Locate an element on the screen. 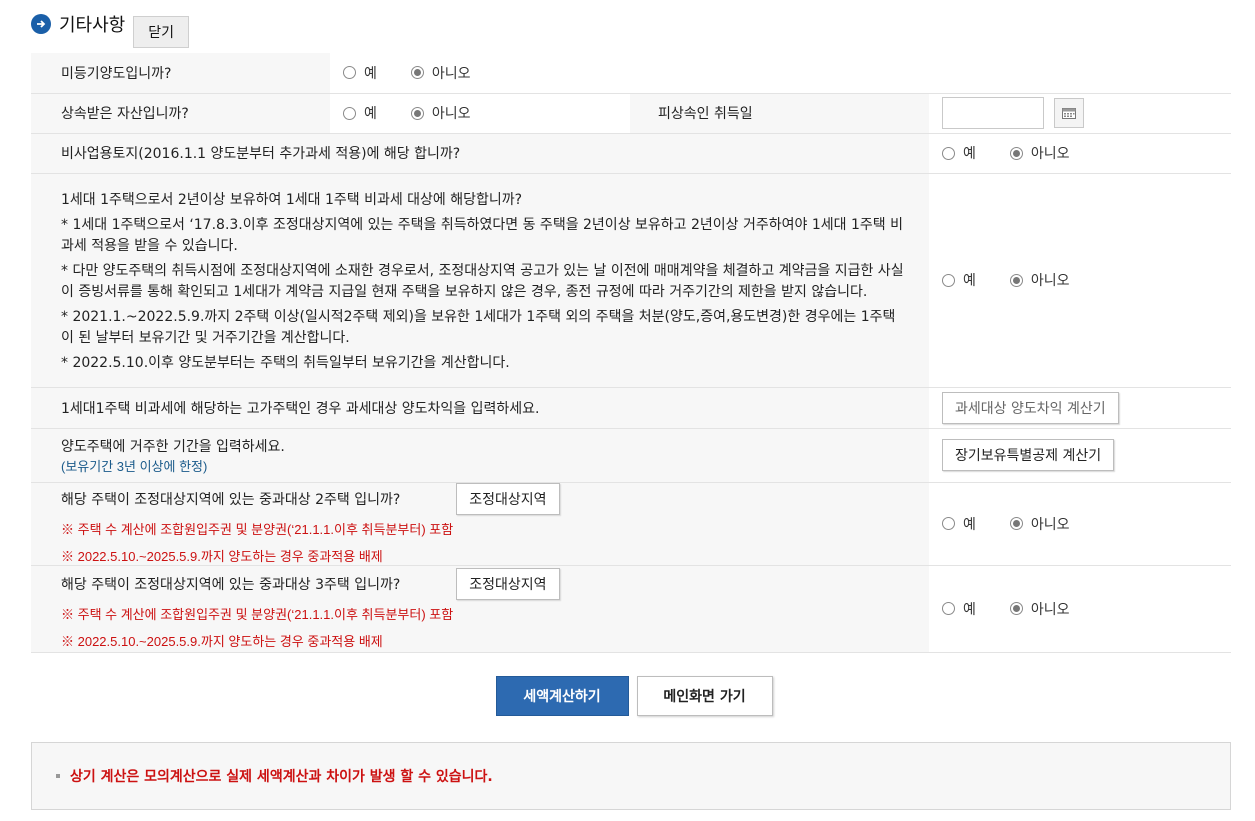 Image resolution: width=1255 pixels, height=821 pixels. question-nonbusiness-land: 비사업용토지(2016.1.1 양도분부터 추가과세 적용)에 해당 합니까? is located at coordinates (480, 153).